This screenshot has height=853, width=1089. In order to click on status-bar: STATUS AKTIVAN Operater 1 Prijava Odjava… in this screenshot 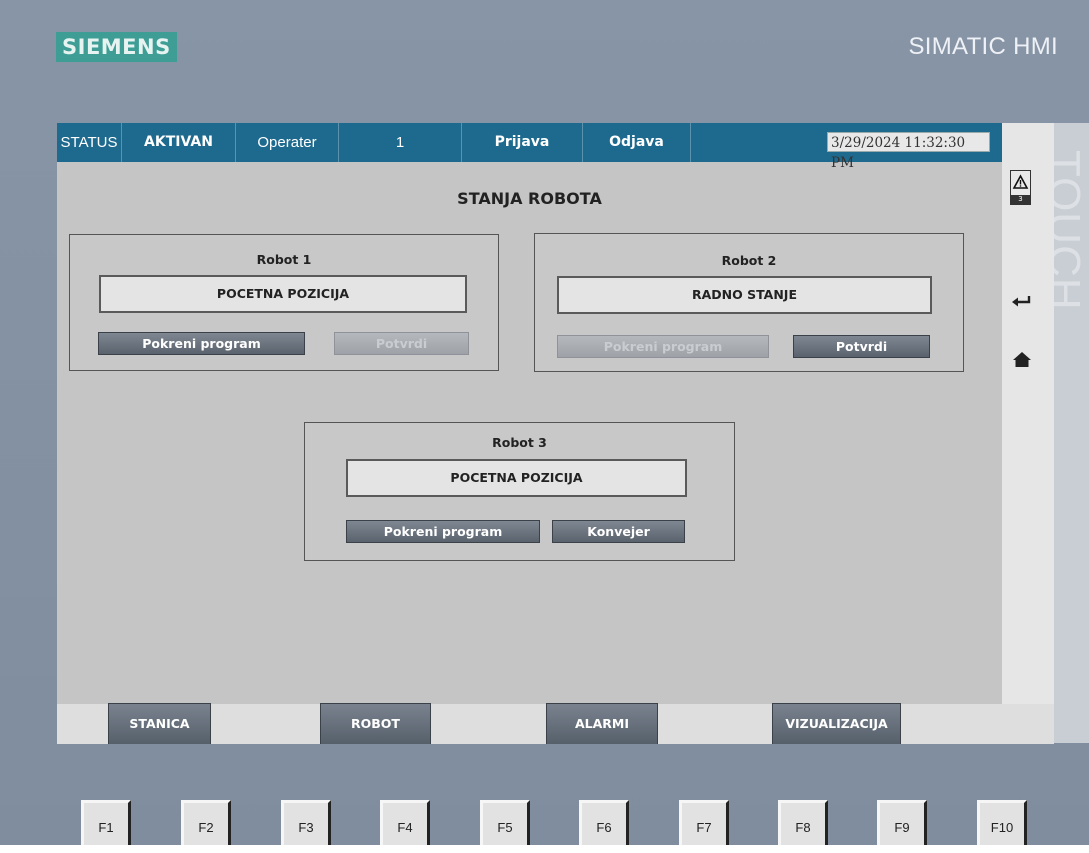, I will do `click(529, 147)`.